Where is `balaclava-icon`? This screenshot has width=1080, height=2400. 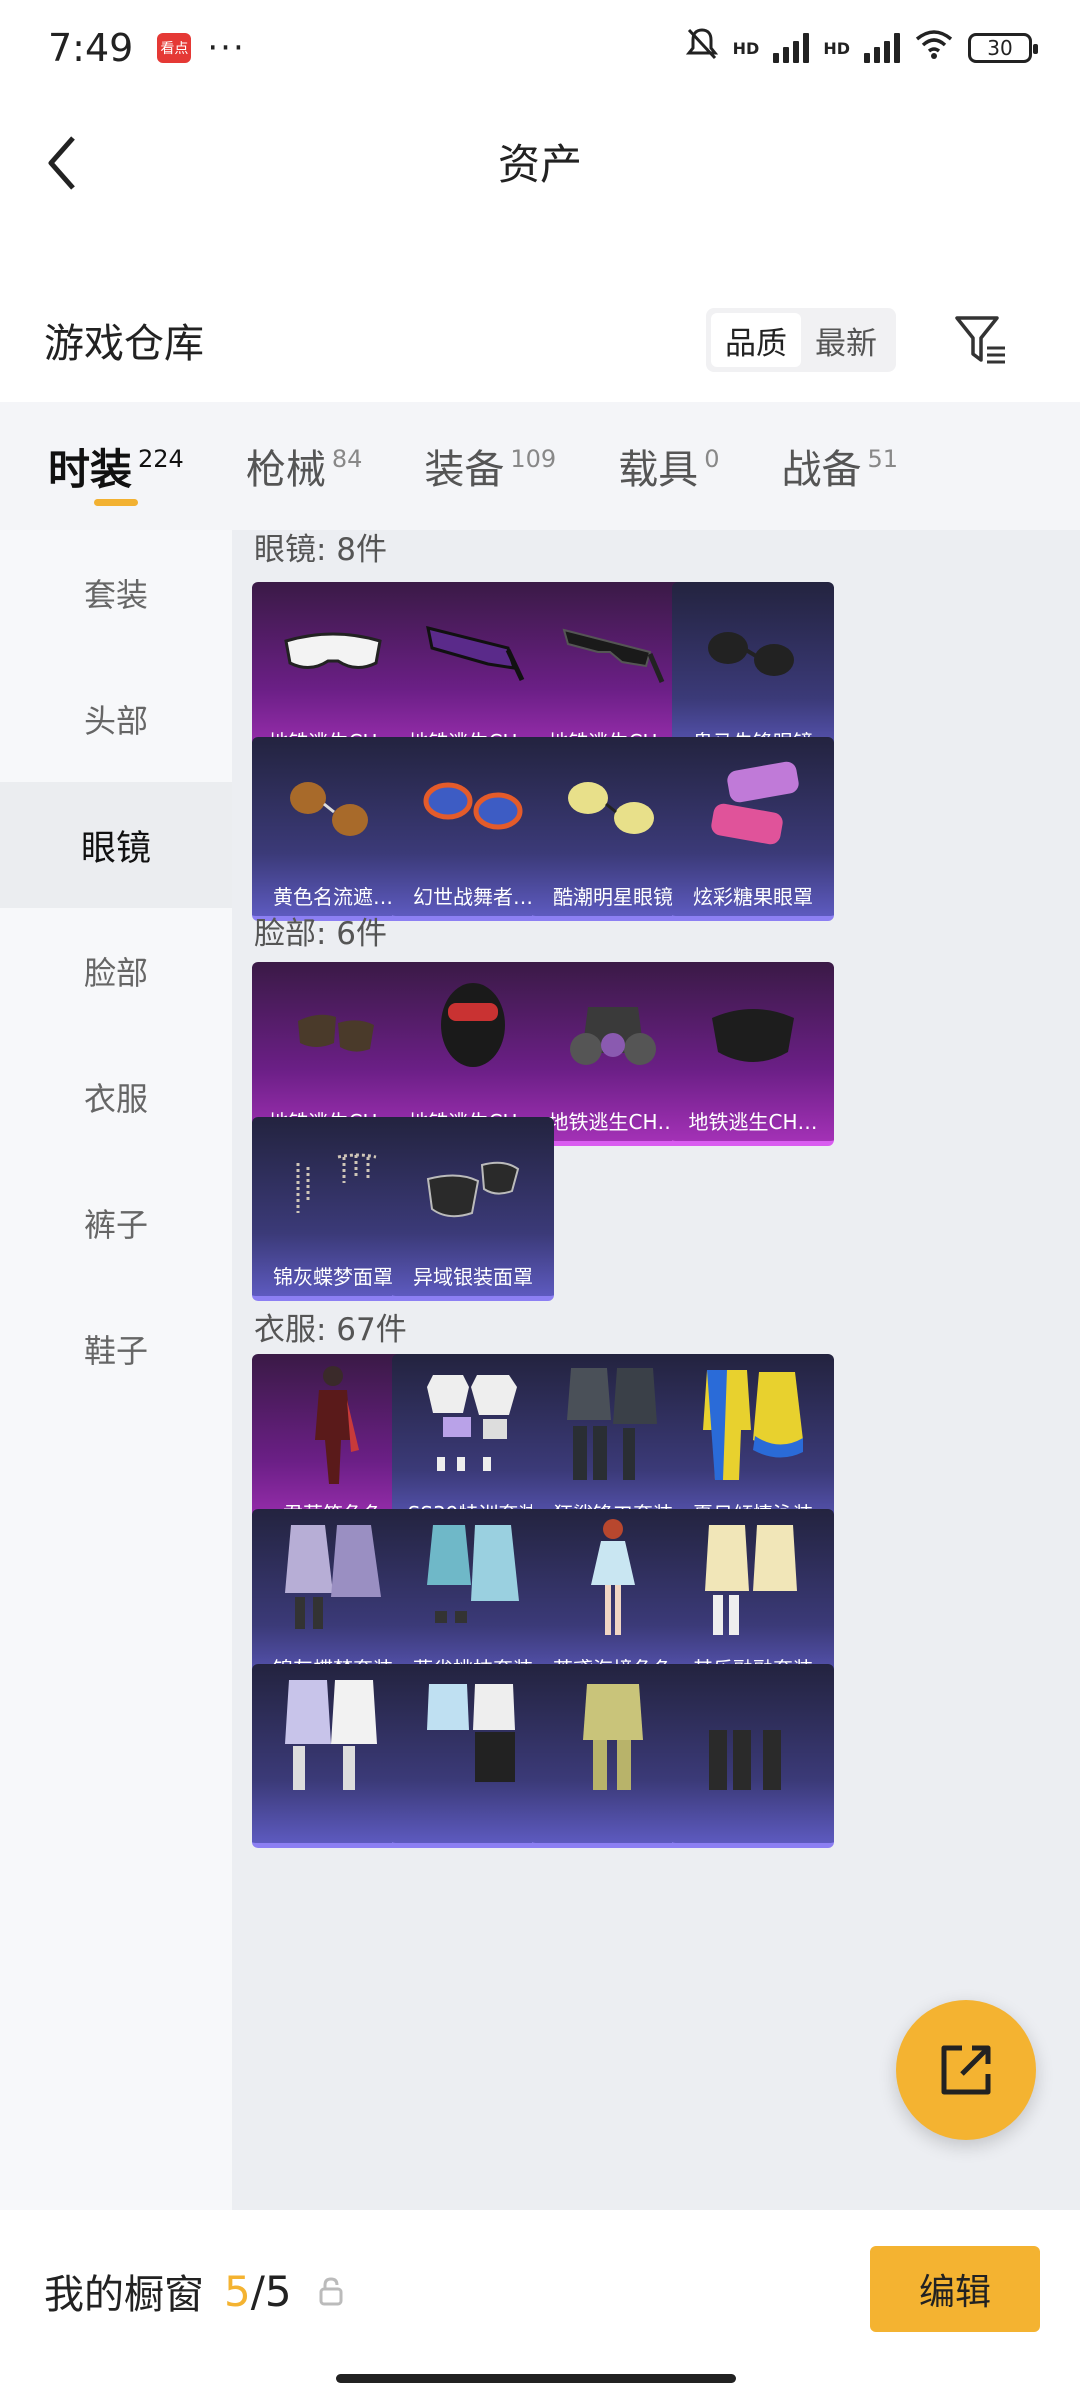
balaclava-icon is located at coordinates (473, 1033).